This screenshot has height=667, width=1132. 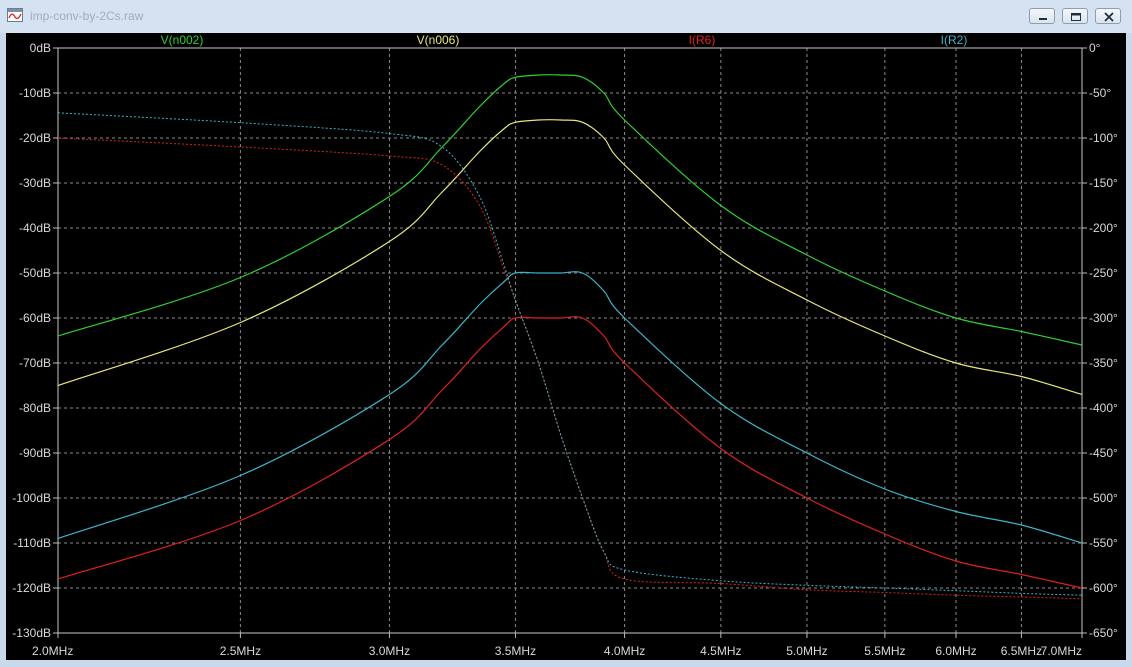 What do you see at coordinates (1103, 363) in the screenshot?
I see `y-tick-label-right: -350°` at bounding box center [1103, 363].